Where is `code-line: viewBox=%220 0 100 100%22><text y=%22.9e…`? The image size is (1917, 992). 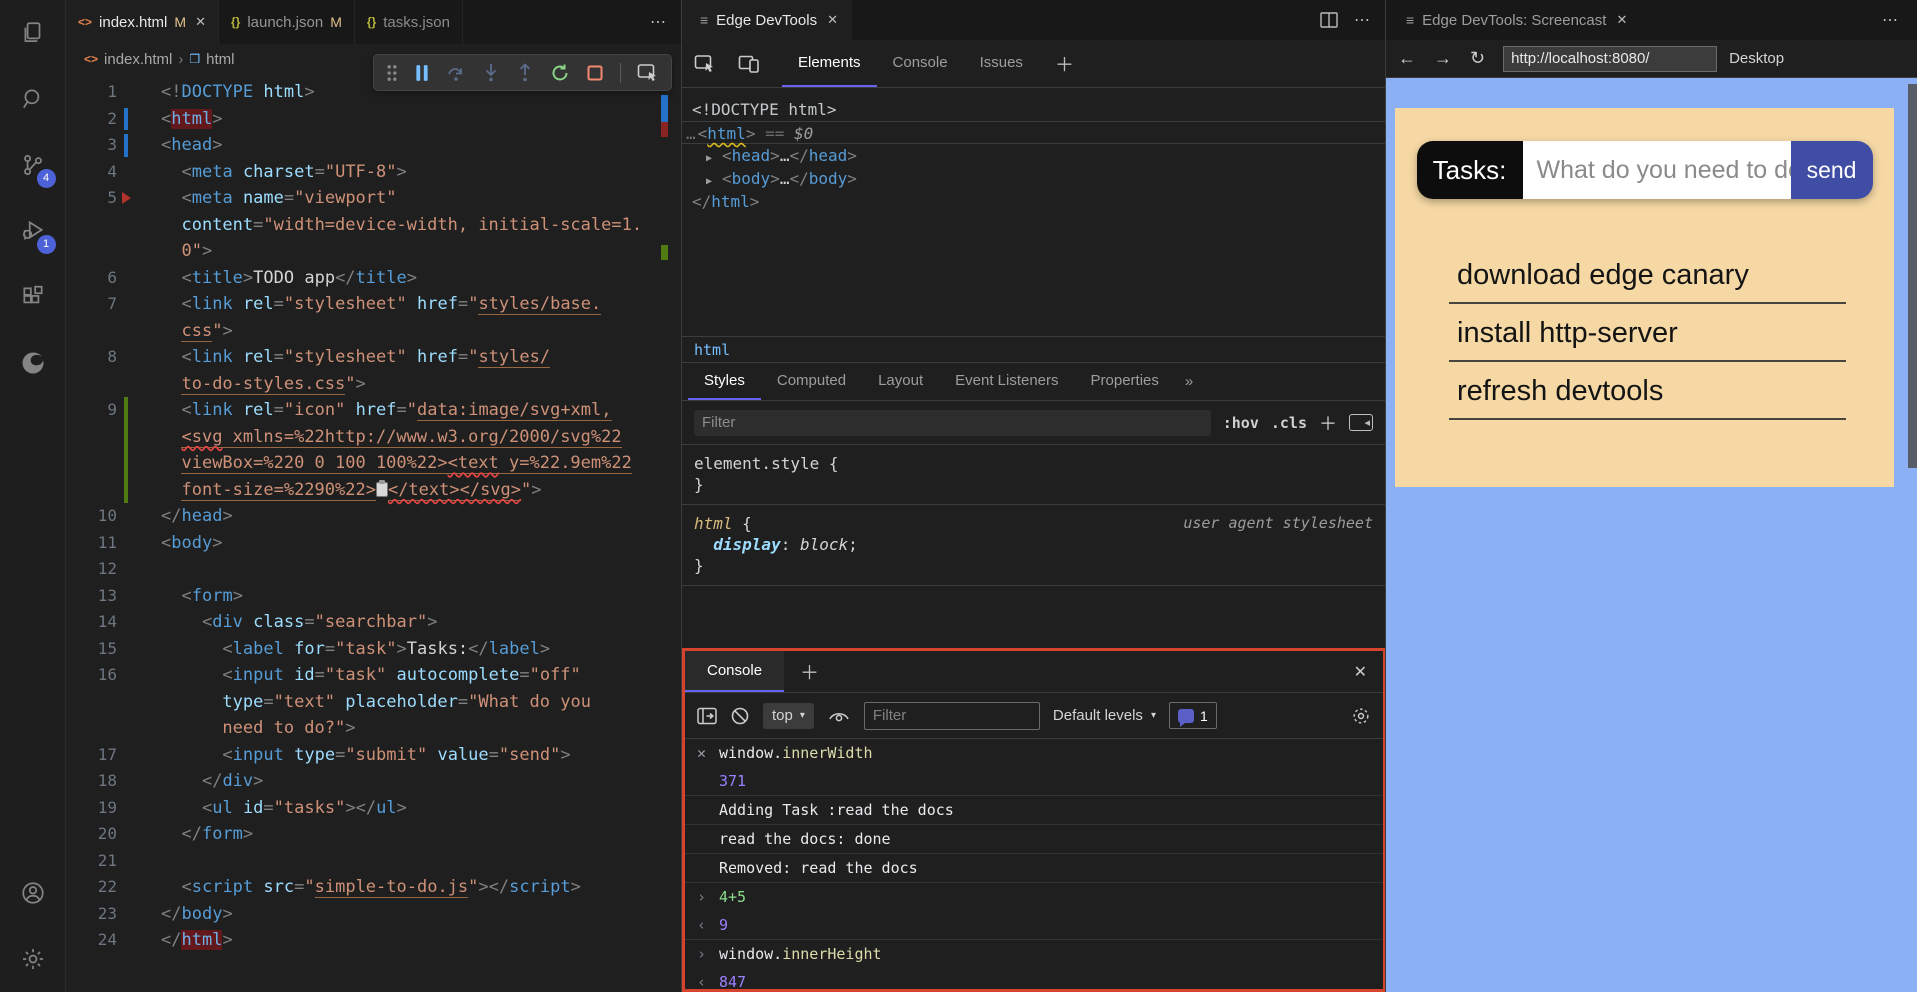
code-line: viewBox=%220 0 100 100%22><text y=%22.9e… is located at coordinates (373, 463).